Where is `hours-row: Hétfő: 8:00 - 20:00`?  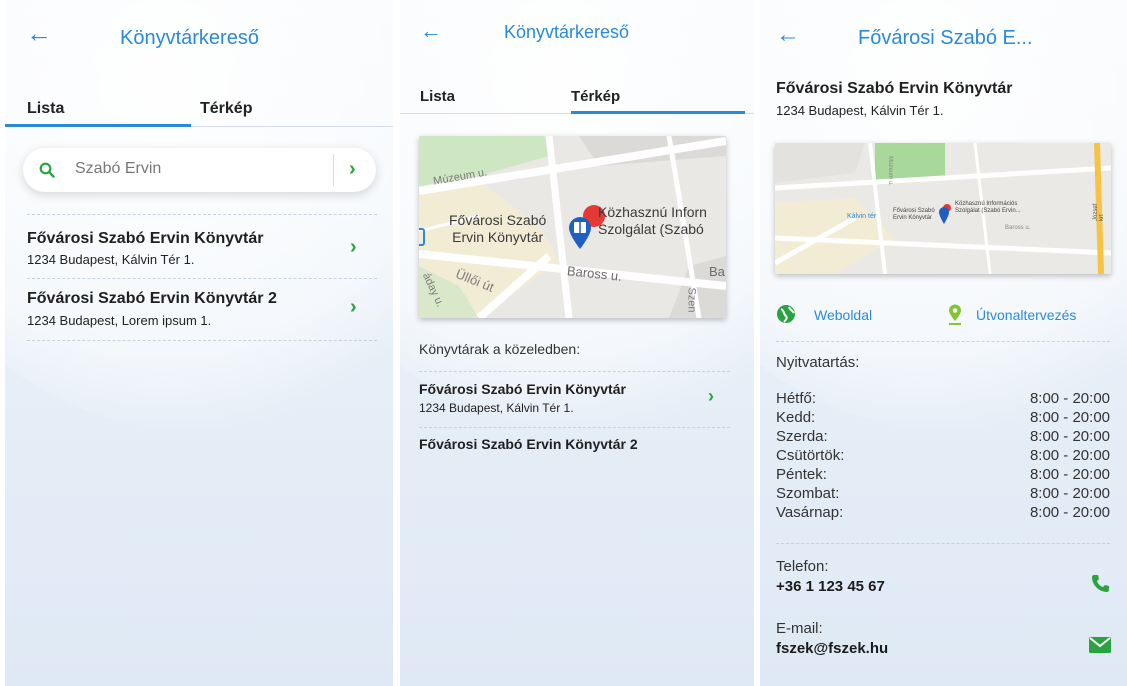
hours-row: Hétfő: 8:00 - 20:00 is located at coordinates (943, 398).